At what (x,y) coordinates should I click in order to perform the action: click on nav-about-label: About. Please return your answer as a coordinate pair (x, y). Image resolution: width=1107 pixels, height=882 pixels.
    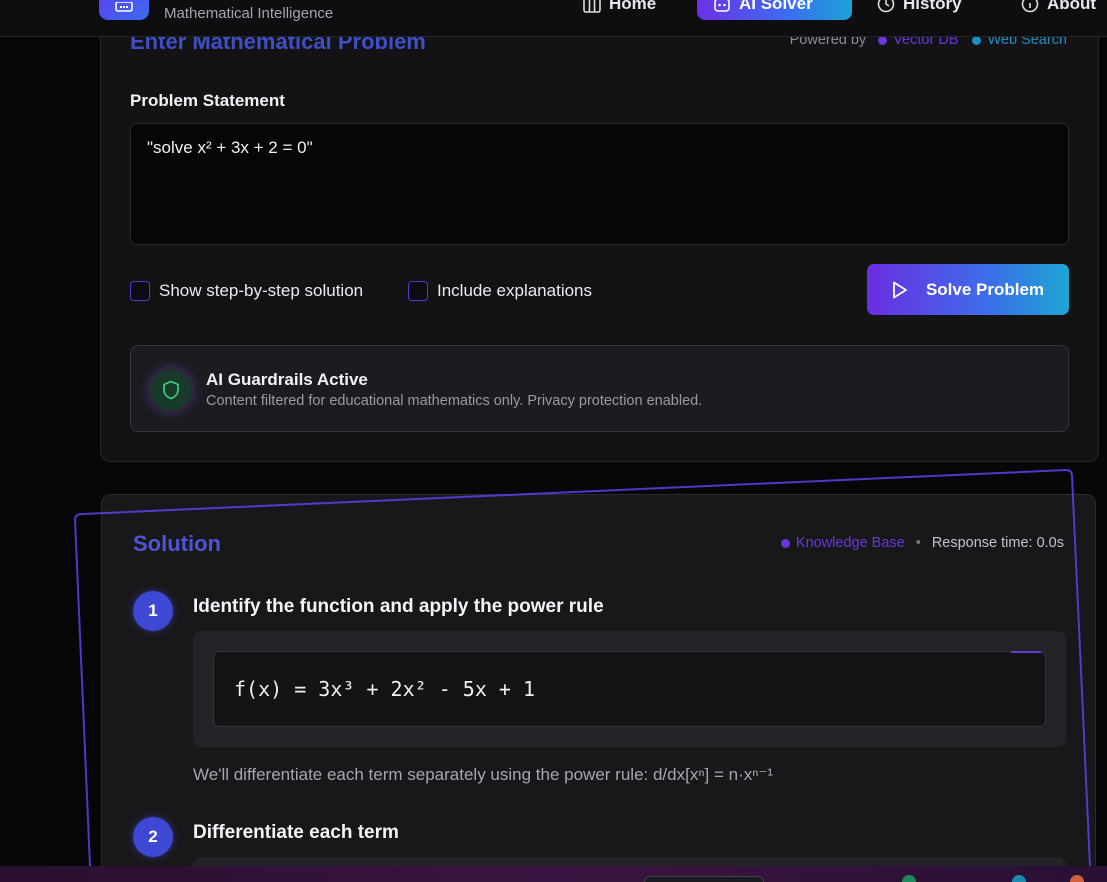
    Looking at the image, I should click on (1072, 6).